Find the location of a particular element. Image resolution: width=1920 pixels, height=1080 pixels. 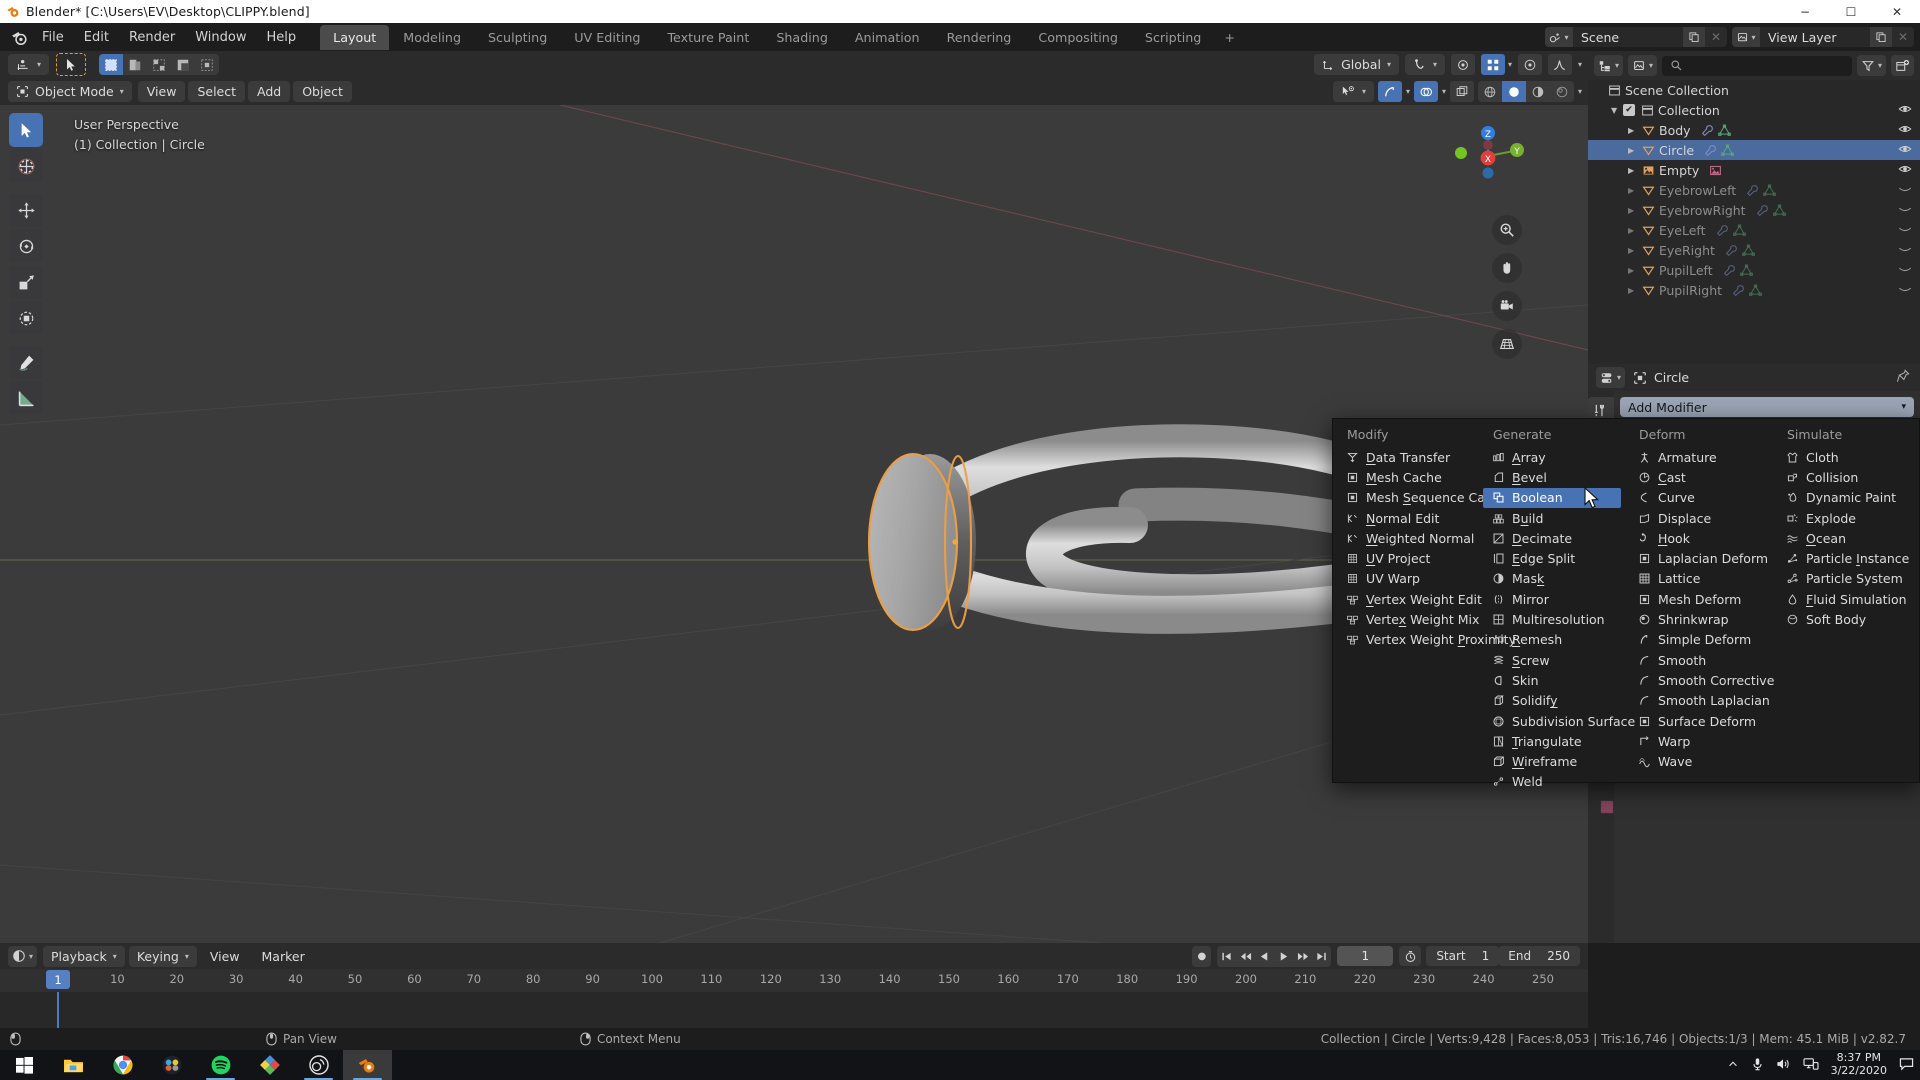

taskbar-clock: 8:37 PM 3/22/2020 is located at coordinates (1859, 1064).